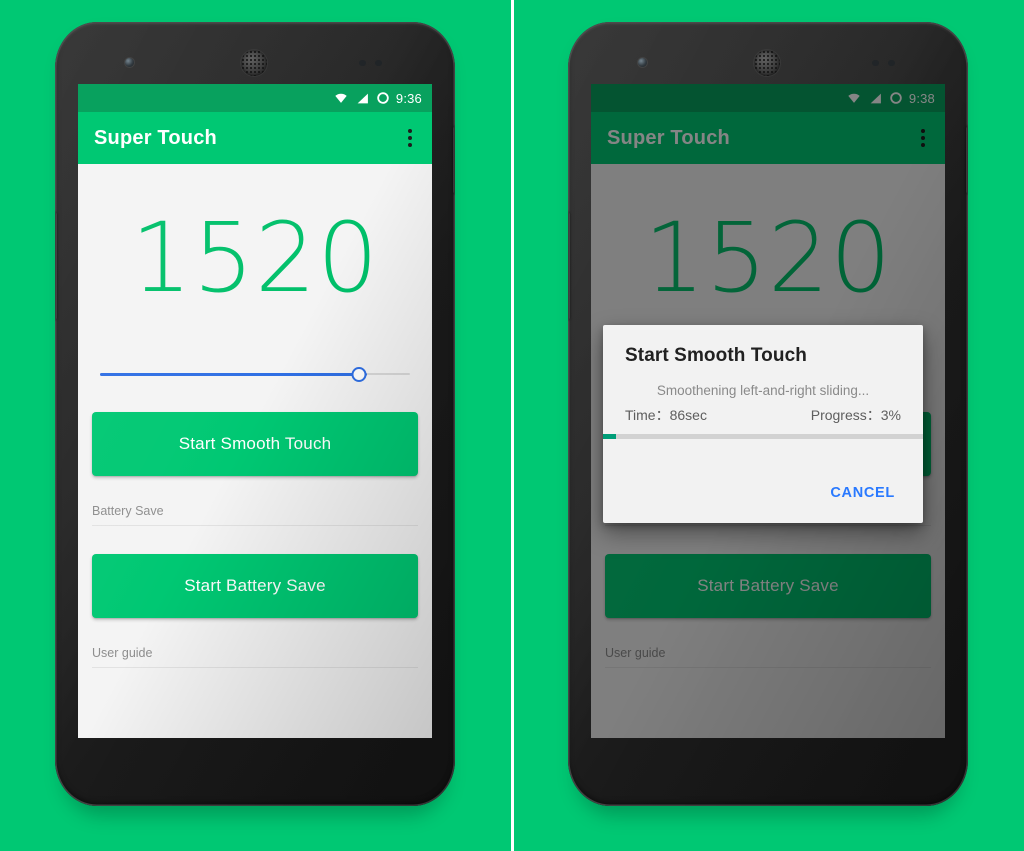  What do you see at coordinates (362, 98) in the screenshot?
I see `signal-icon` at bounding box center [362, 98].